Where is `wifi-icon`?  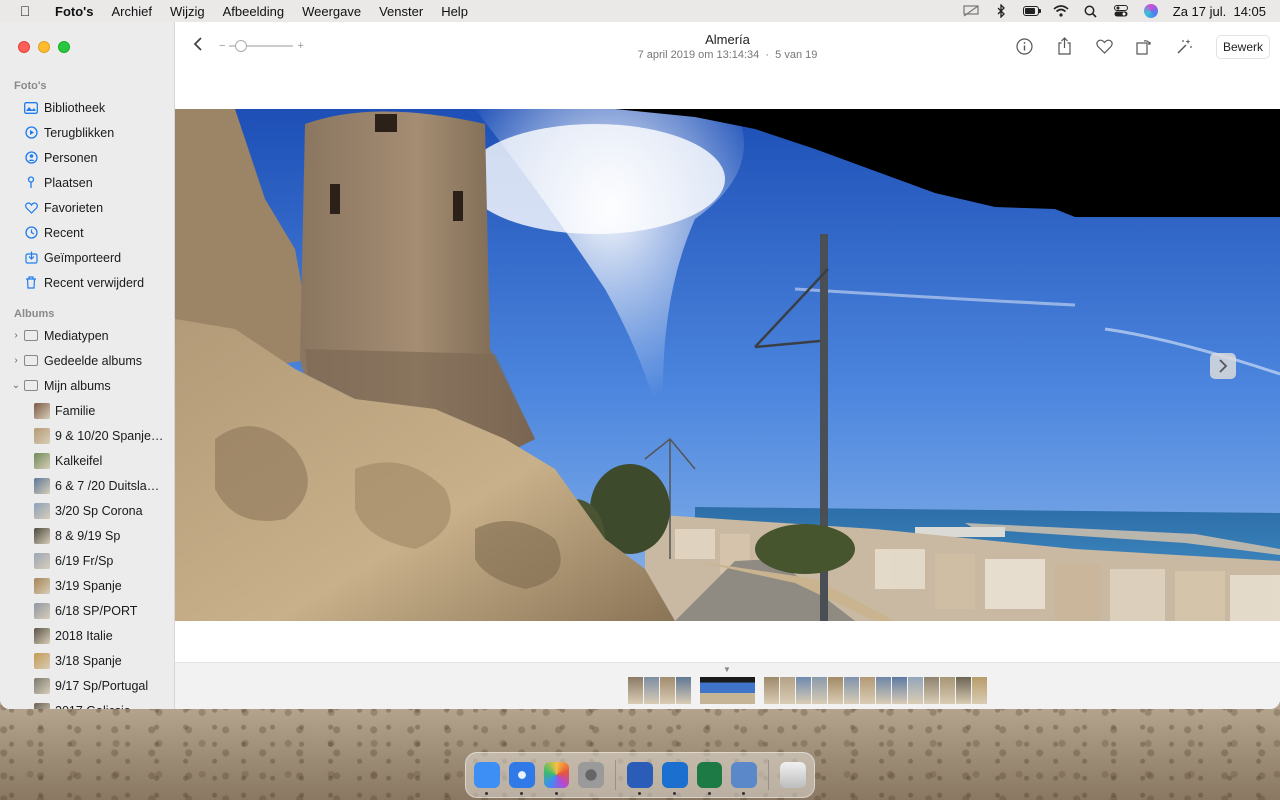 wifi-icon is located at coordinates (1061, 11).